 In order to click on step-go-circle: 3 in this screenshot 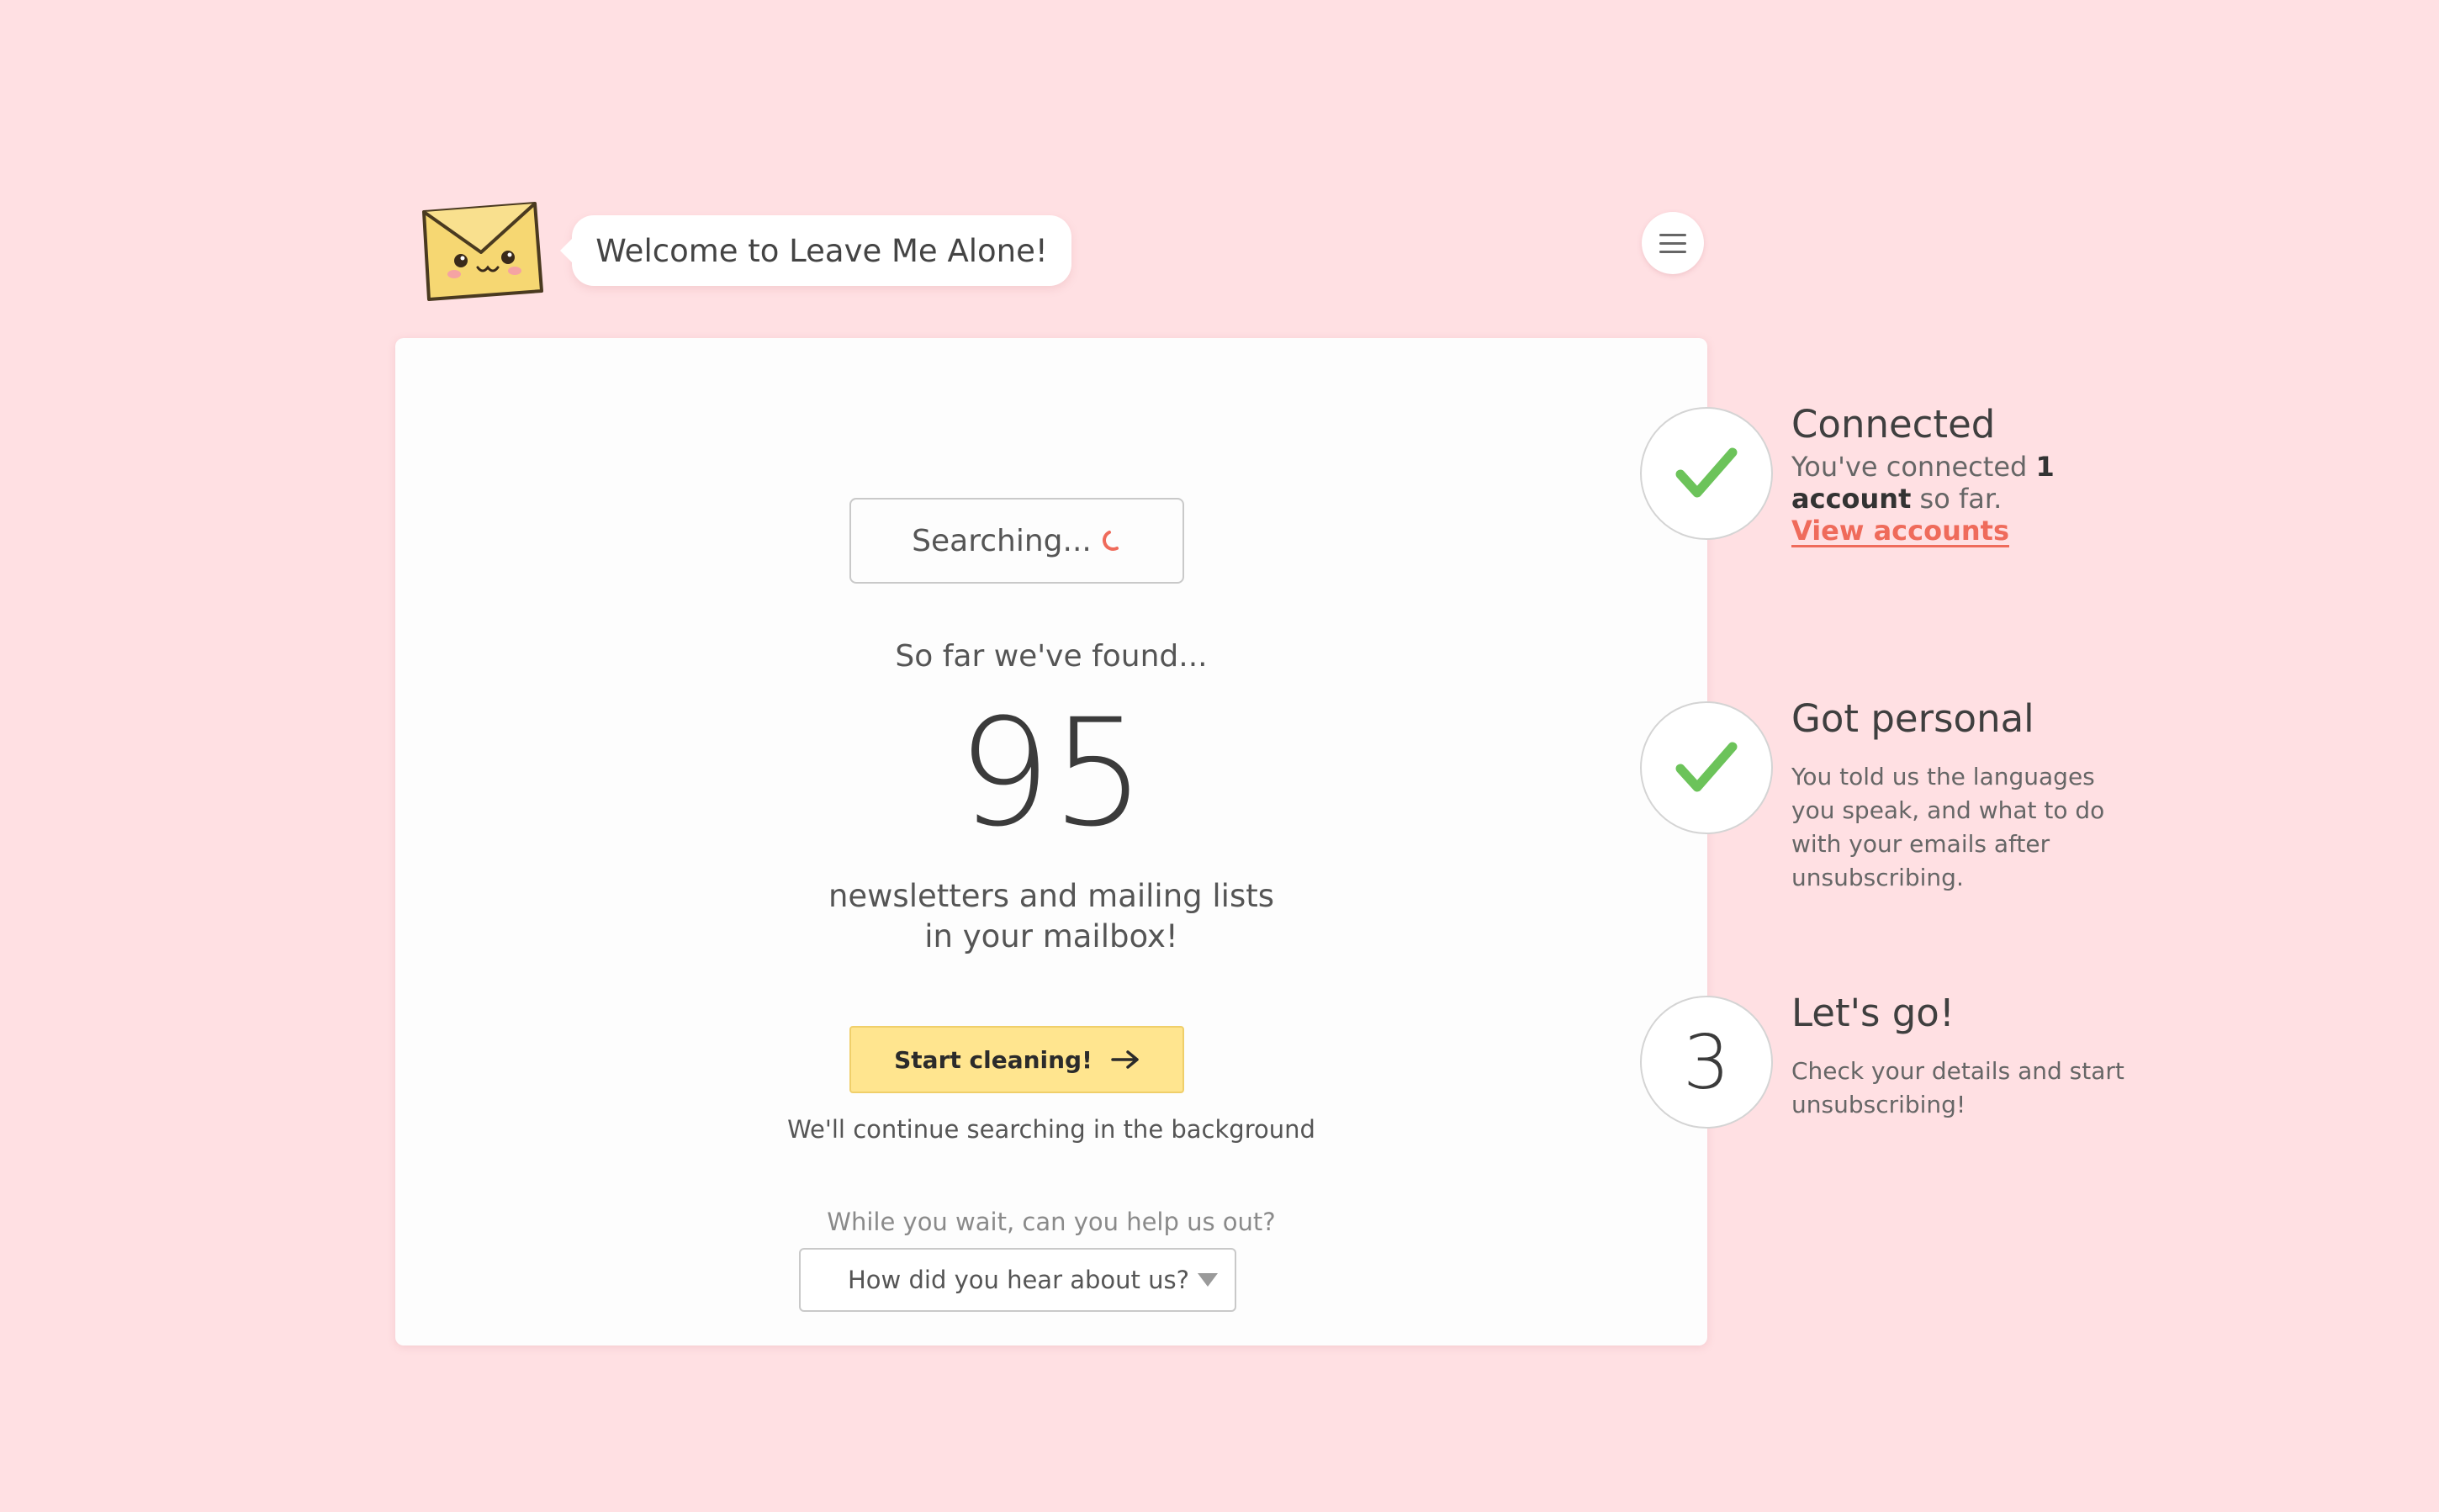, I will do `click(1707, 1062)`.